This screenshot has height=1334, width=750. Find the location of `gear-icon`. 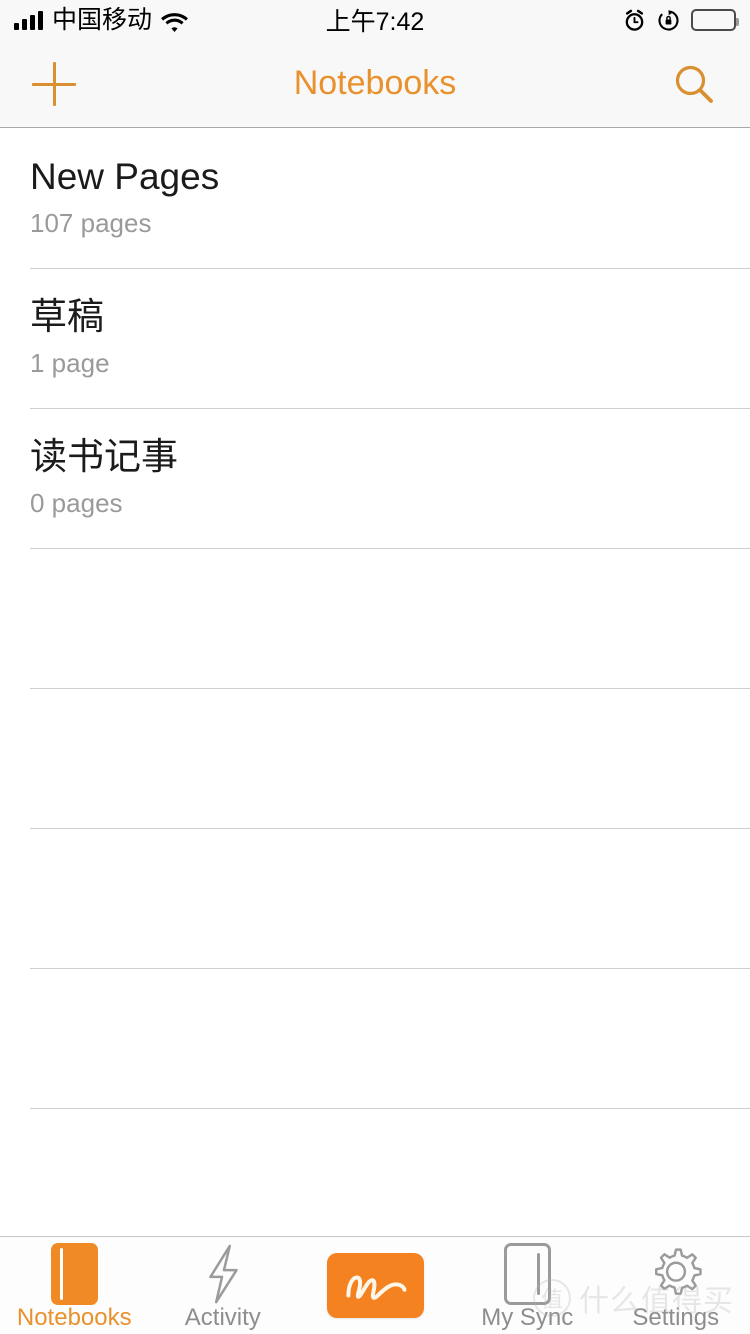

gear-icon is located at coordinates (676, 1274).